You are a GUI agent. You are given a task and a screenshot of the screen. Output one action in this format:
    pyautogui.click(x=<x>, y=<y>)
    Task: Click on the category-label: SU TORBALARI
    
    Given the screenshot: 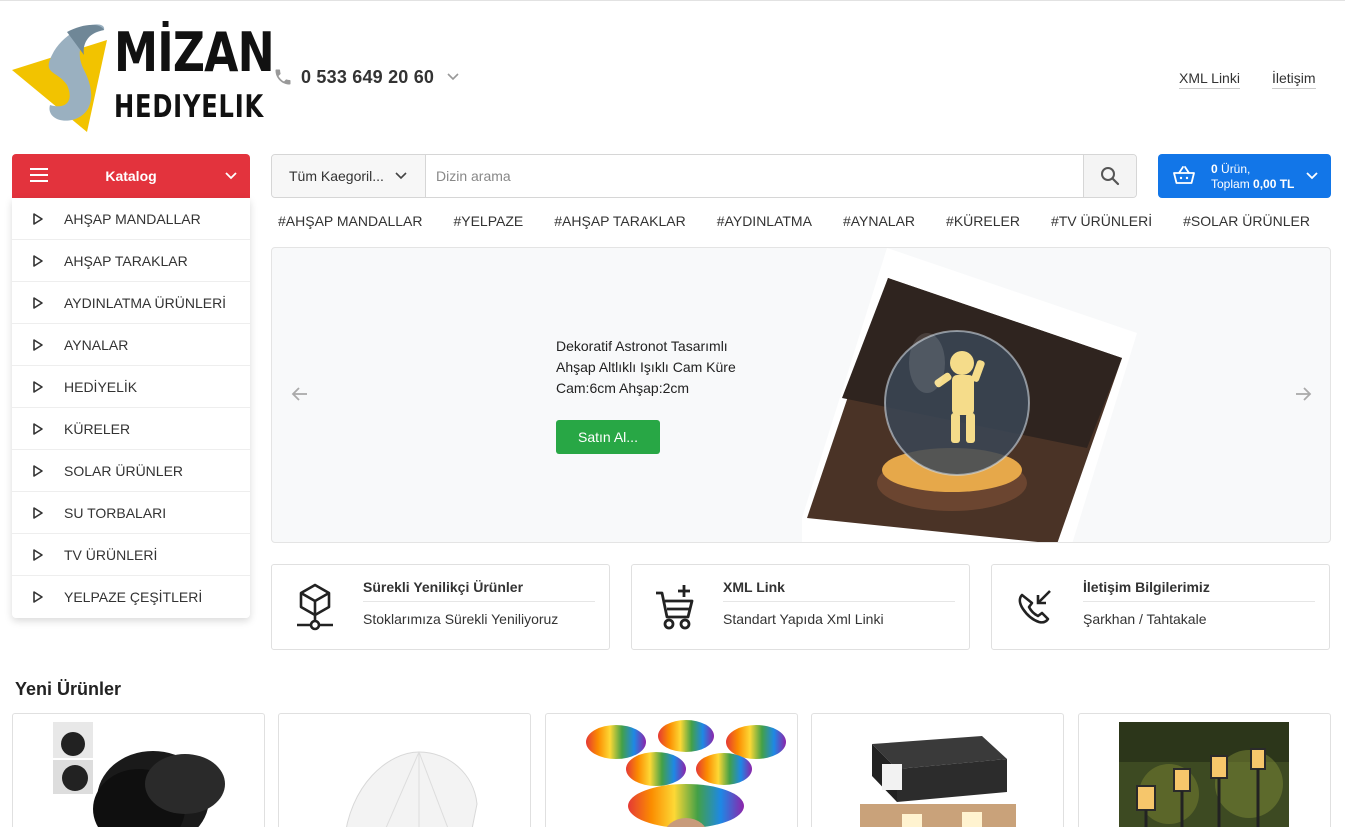 What is the action you would take?
    pyautogui.click(x=115, y=512)
    